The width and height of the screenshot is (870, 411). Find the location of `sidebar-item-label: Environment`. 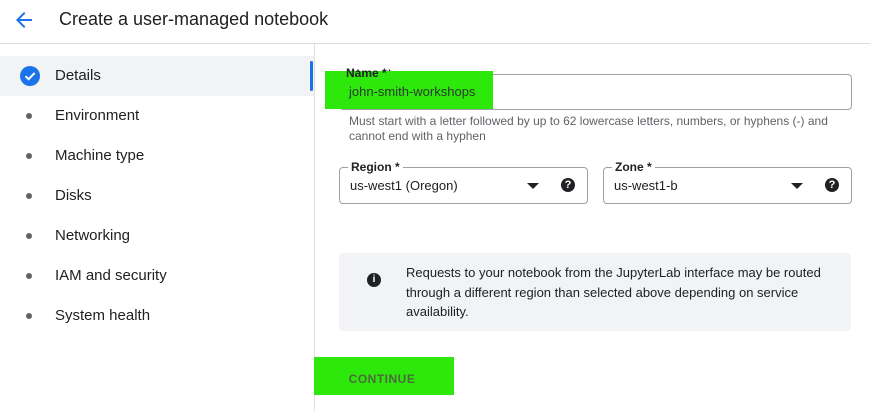

sidebar-item-label: Environment is located at coordinates (97, 115).